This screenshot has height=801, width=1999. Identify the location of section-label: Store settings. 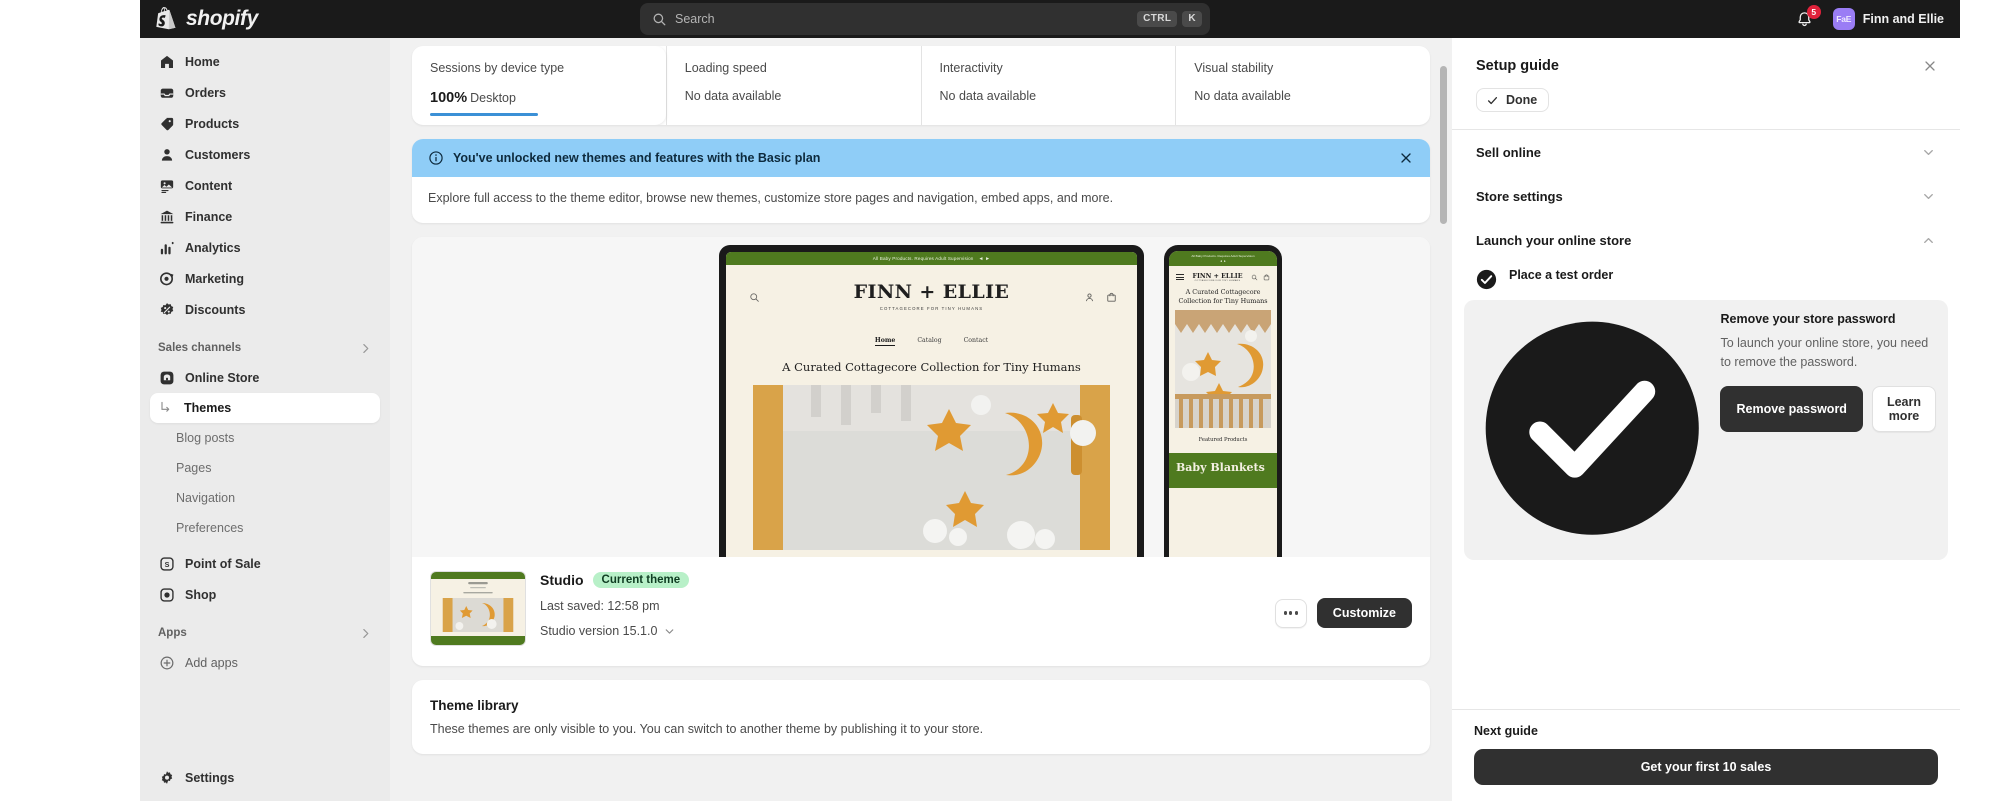
(1519, 196).